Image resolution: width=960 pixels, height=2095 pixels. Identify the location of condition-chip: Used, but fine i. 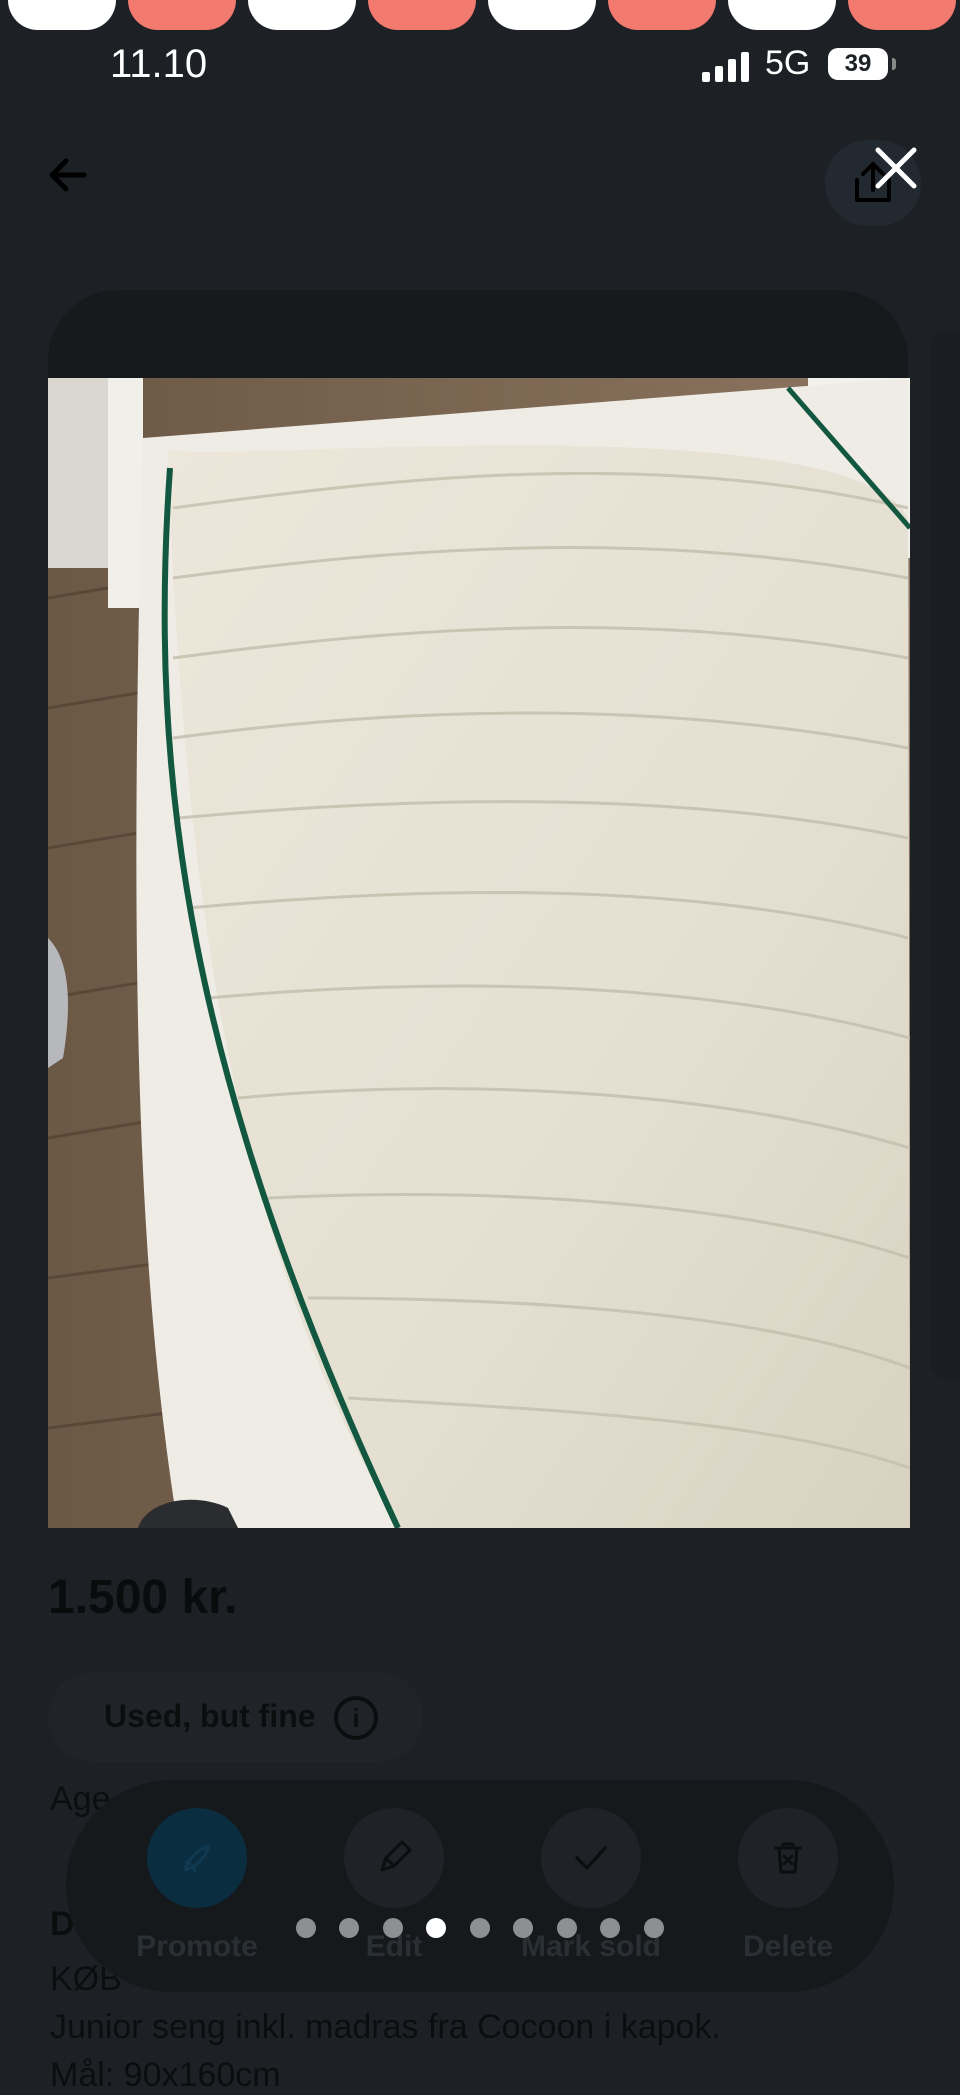
(235, 1717).